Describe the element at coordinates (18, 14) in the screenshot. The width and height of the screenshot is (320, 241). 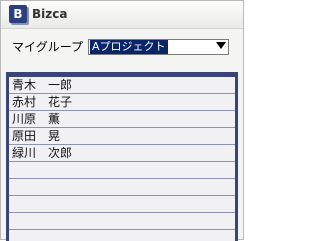
I see `bizca-logo-icon: B` at that location.